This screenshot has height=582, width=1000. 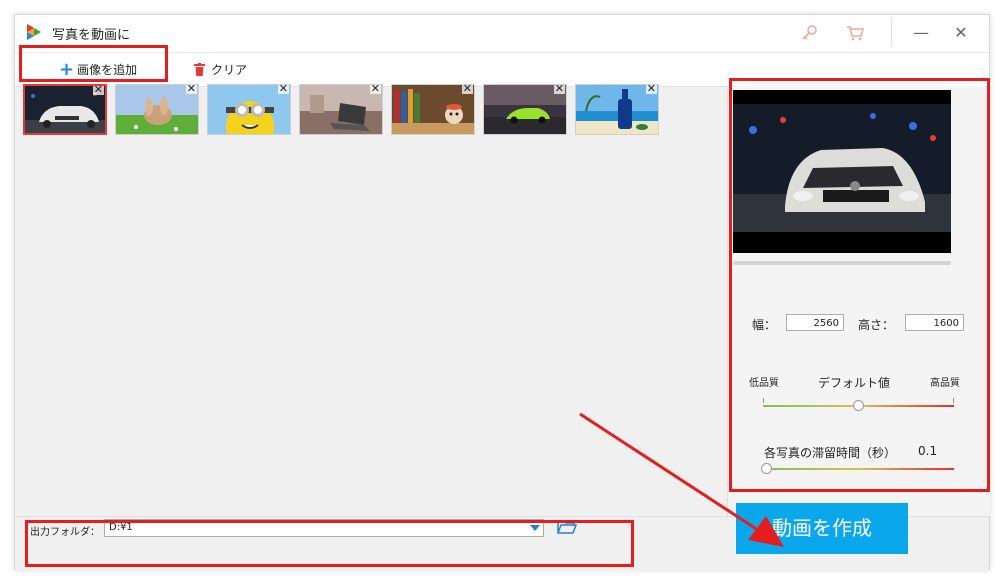 What do you see at coordinates (961, 33) in the screenshot?
I see `close-button: ✕` at bounding box center [961, 33].